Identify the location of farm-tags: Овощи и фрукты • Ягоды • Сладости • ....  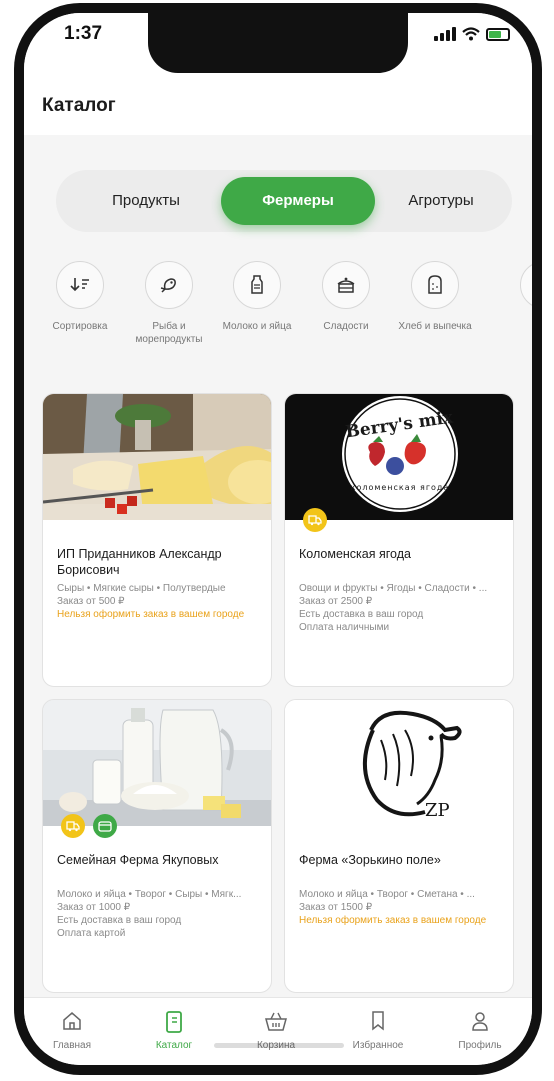
(393, 588).